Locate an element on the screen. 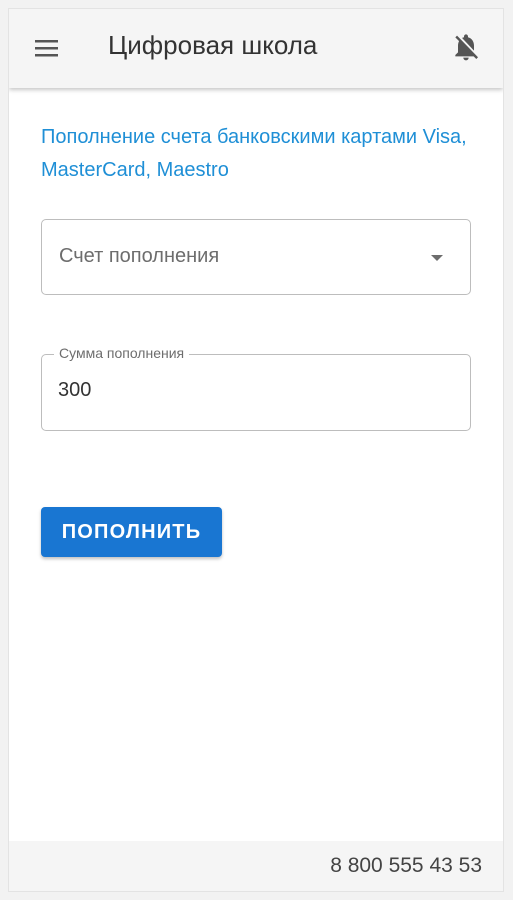 The image size is (513, 900). menu-button is located at coordinates (47, 48).